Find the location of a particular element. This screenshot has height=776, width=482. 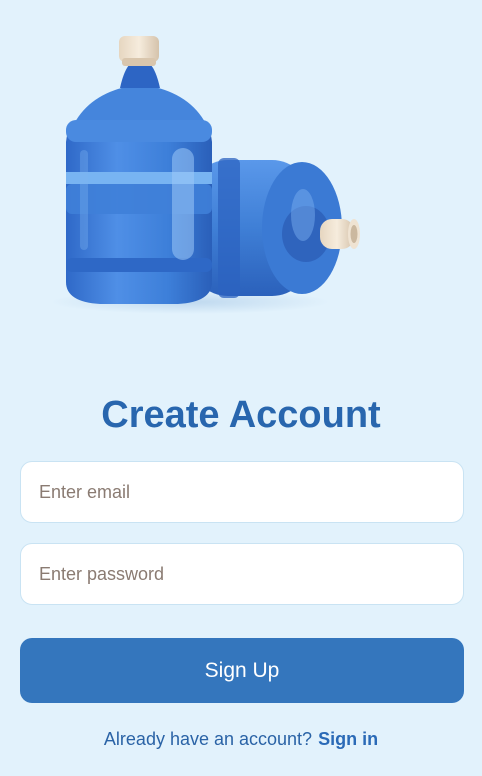

page-title: Create Account is located at coordinates (241, 415).